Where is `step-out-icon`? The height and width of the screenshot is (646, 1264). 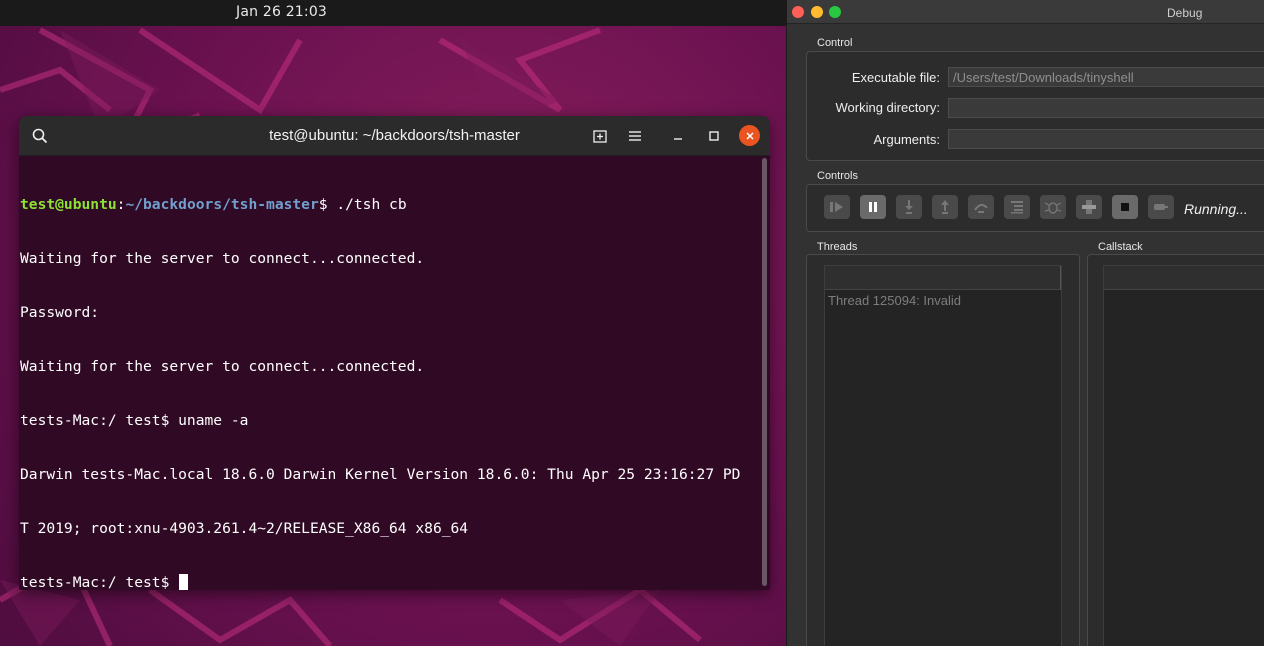
step-out-icon is located at coordinates (945, 207).